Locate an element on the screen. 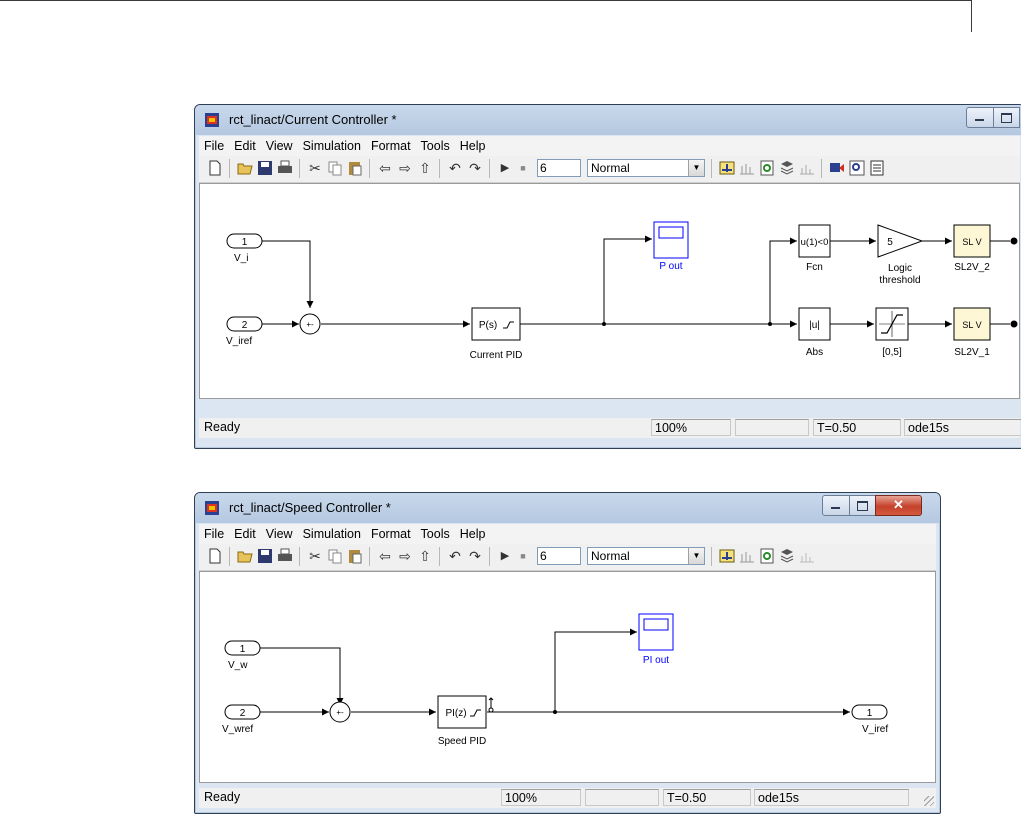 This screenshot has height=815, width=1021. title-bar: rct_linact/Speed Controller * ✕ is located at coordinates (567, 508).